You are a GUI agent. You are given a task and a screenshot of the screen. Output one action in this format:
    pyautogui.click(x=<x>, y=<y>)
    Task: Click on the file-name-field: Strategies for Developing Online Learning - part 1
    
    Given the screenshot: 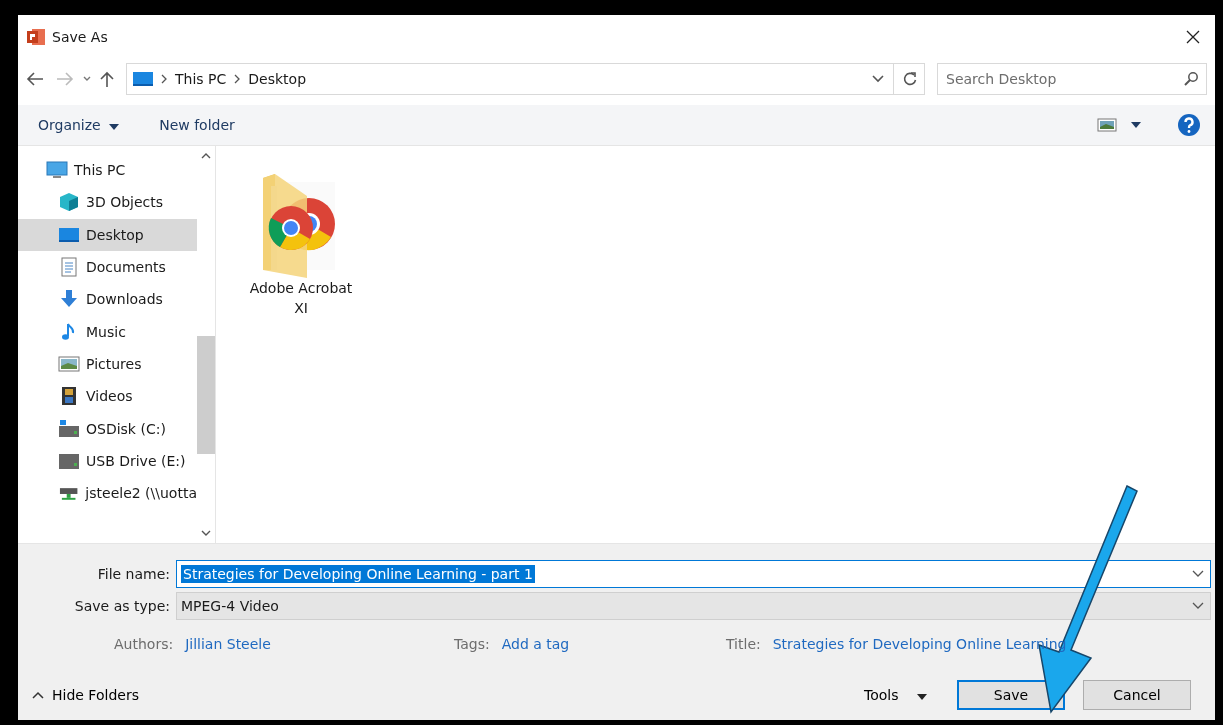 What is the action you would take?
    pyautogui.click(x=693, y=574)
    